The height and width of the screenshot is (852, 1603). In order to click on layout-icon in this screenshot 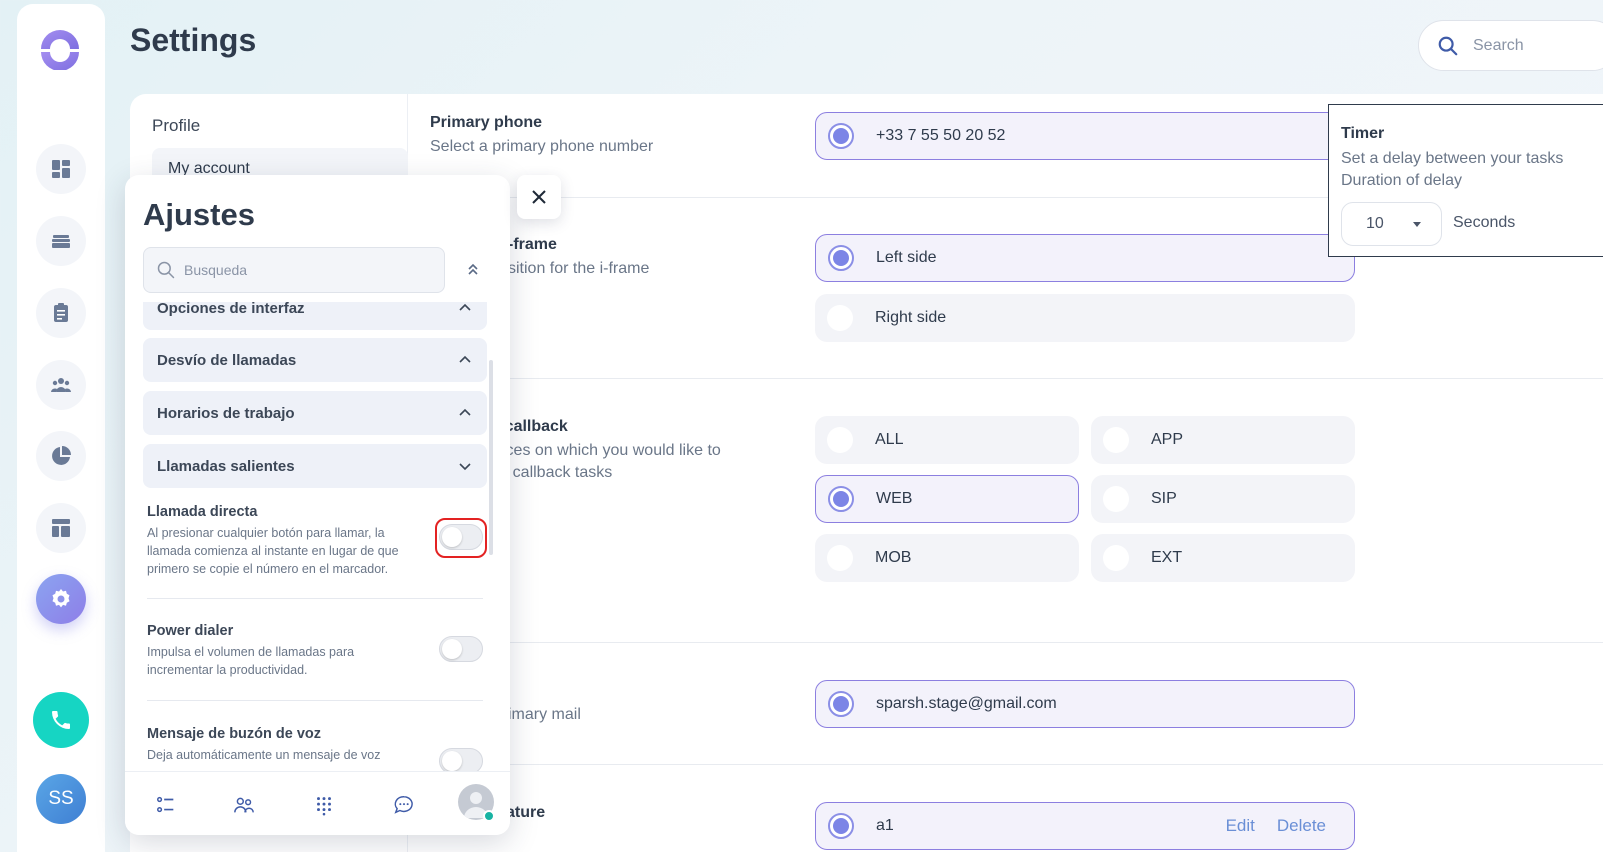, I will do `click(61, 528)`.